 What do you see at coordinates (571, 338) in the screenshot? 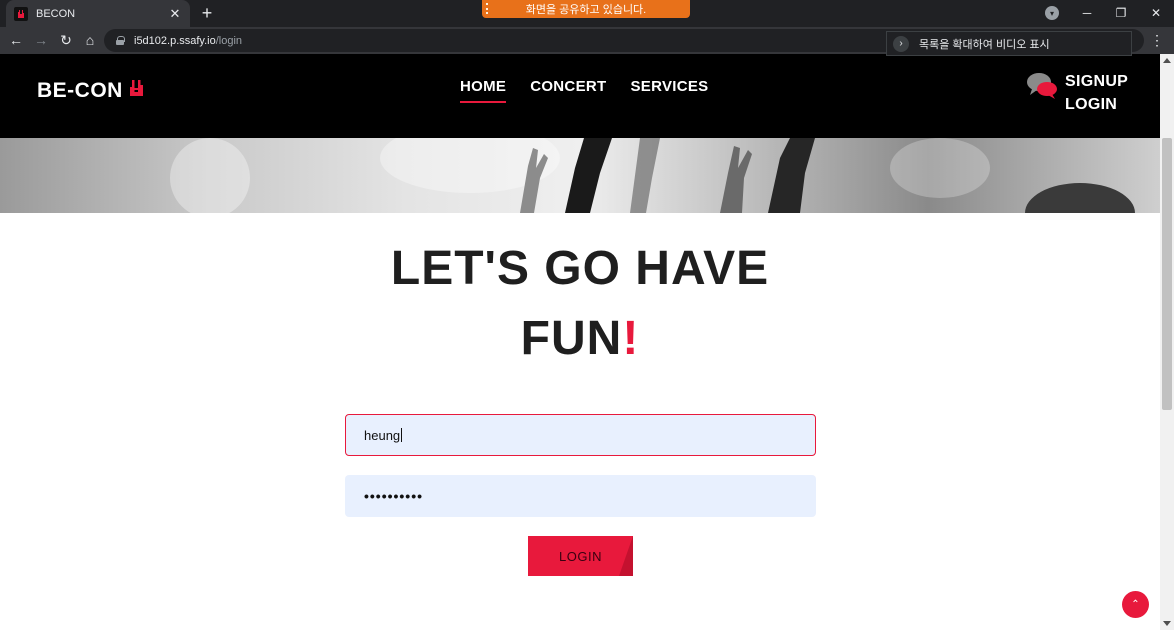
I see `headline-line-2-text: FUN` at bounding box center [571, 338].